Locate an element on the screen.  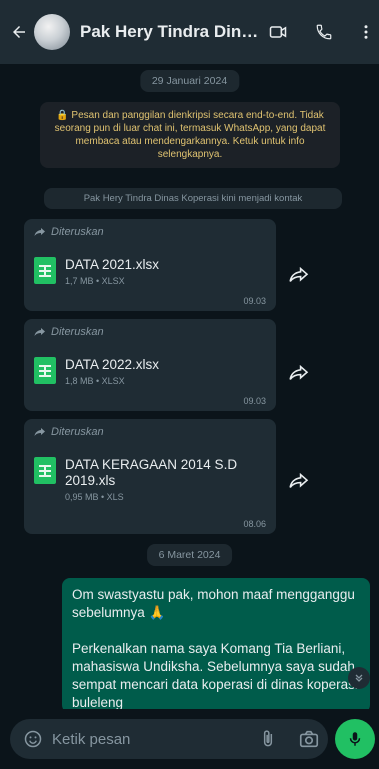
attach-button is located at coordinates (268, 741).